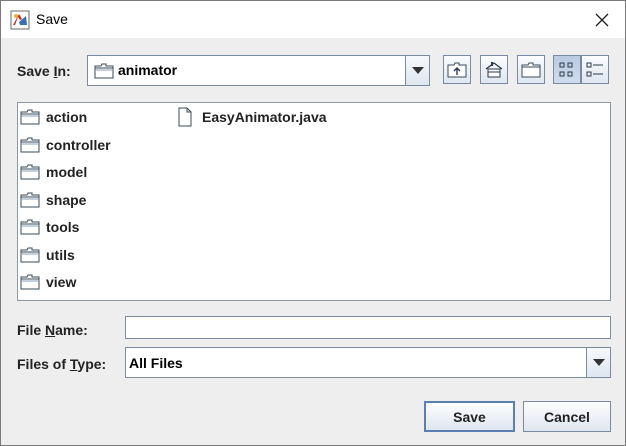 The width and height of the screenshot is (626, 446). I want to click on list-view-button, so click(567, 69).